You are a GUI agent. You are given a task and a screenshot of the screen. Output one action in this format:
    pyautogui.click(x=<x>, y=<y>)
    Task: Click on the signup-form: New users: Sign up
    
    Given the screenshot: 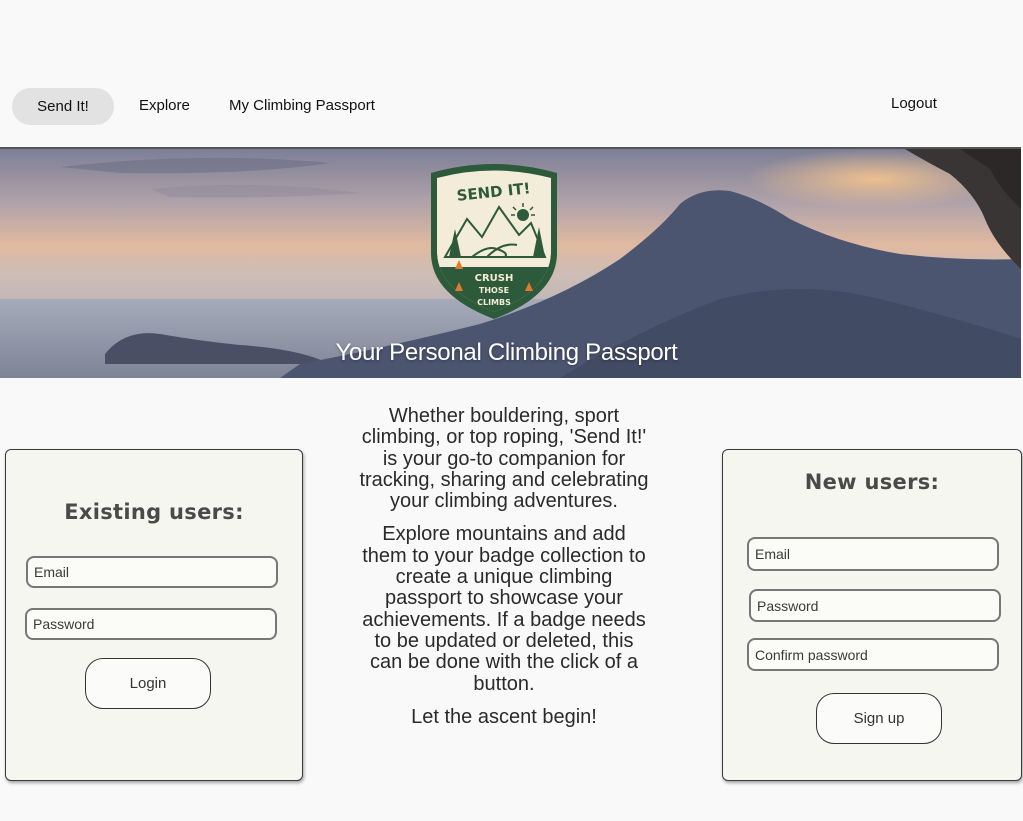 What is the action you would take?
    pyautogui.click(x=872, y=615)
    